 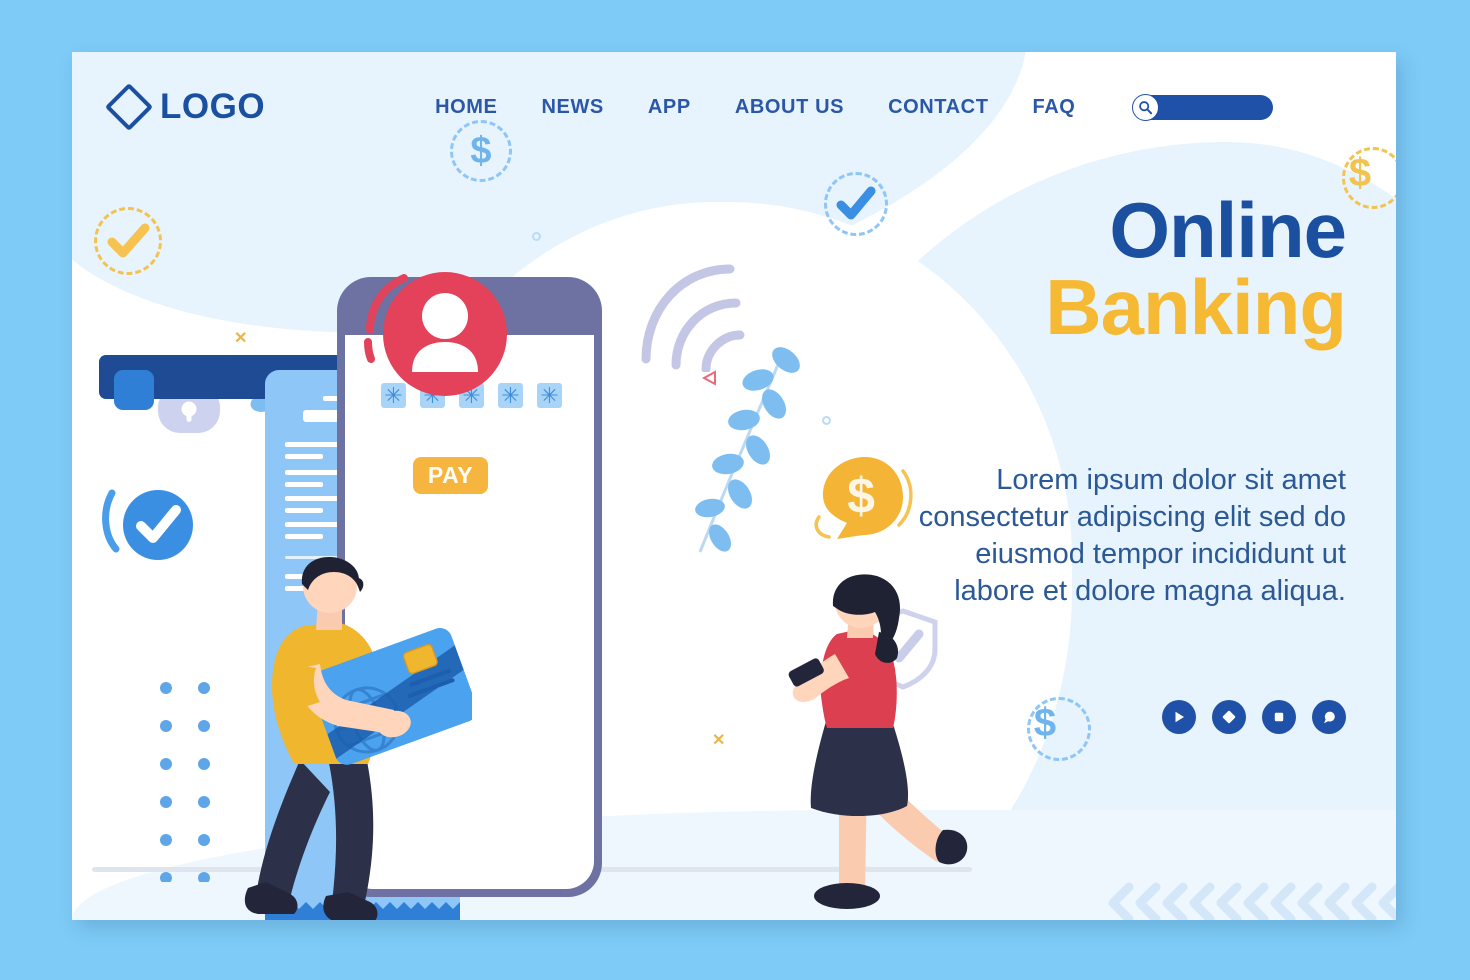 I want to click on nav-item-app: APP, so click(x=669, y=107).